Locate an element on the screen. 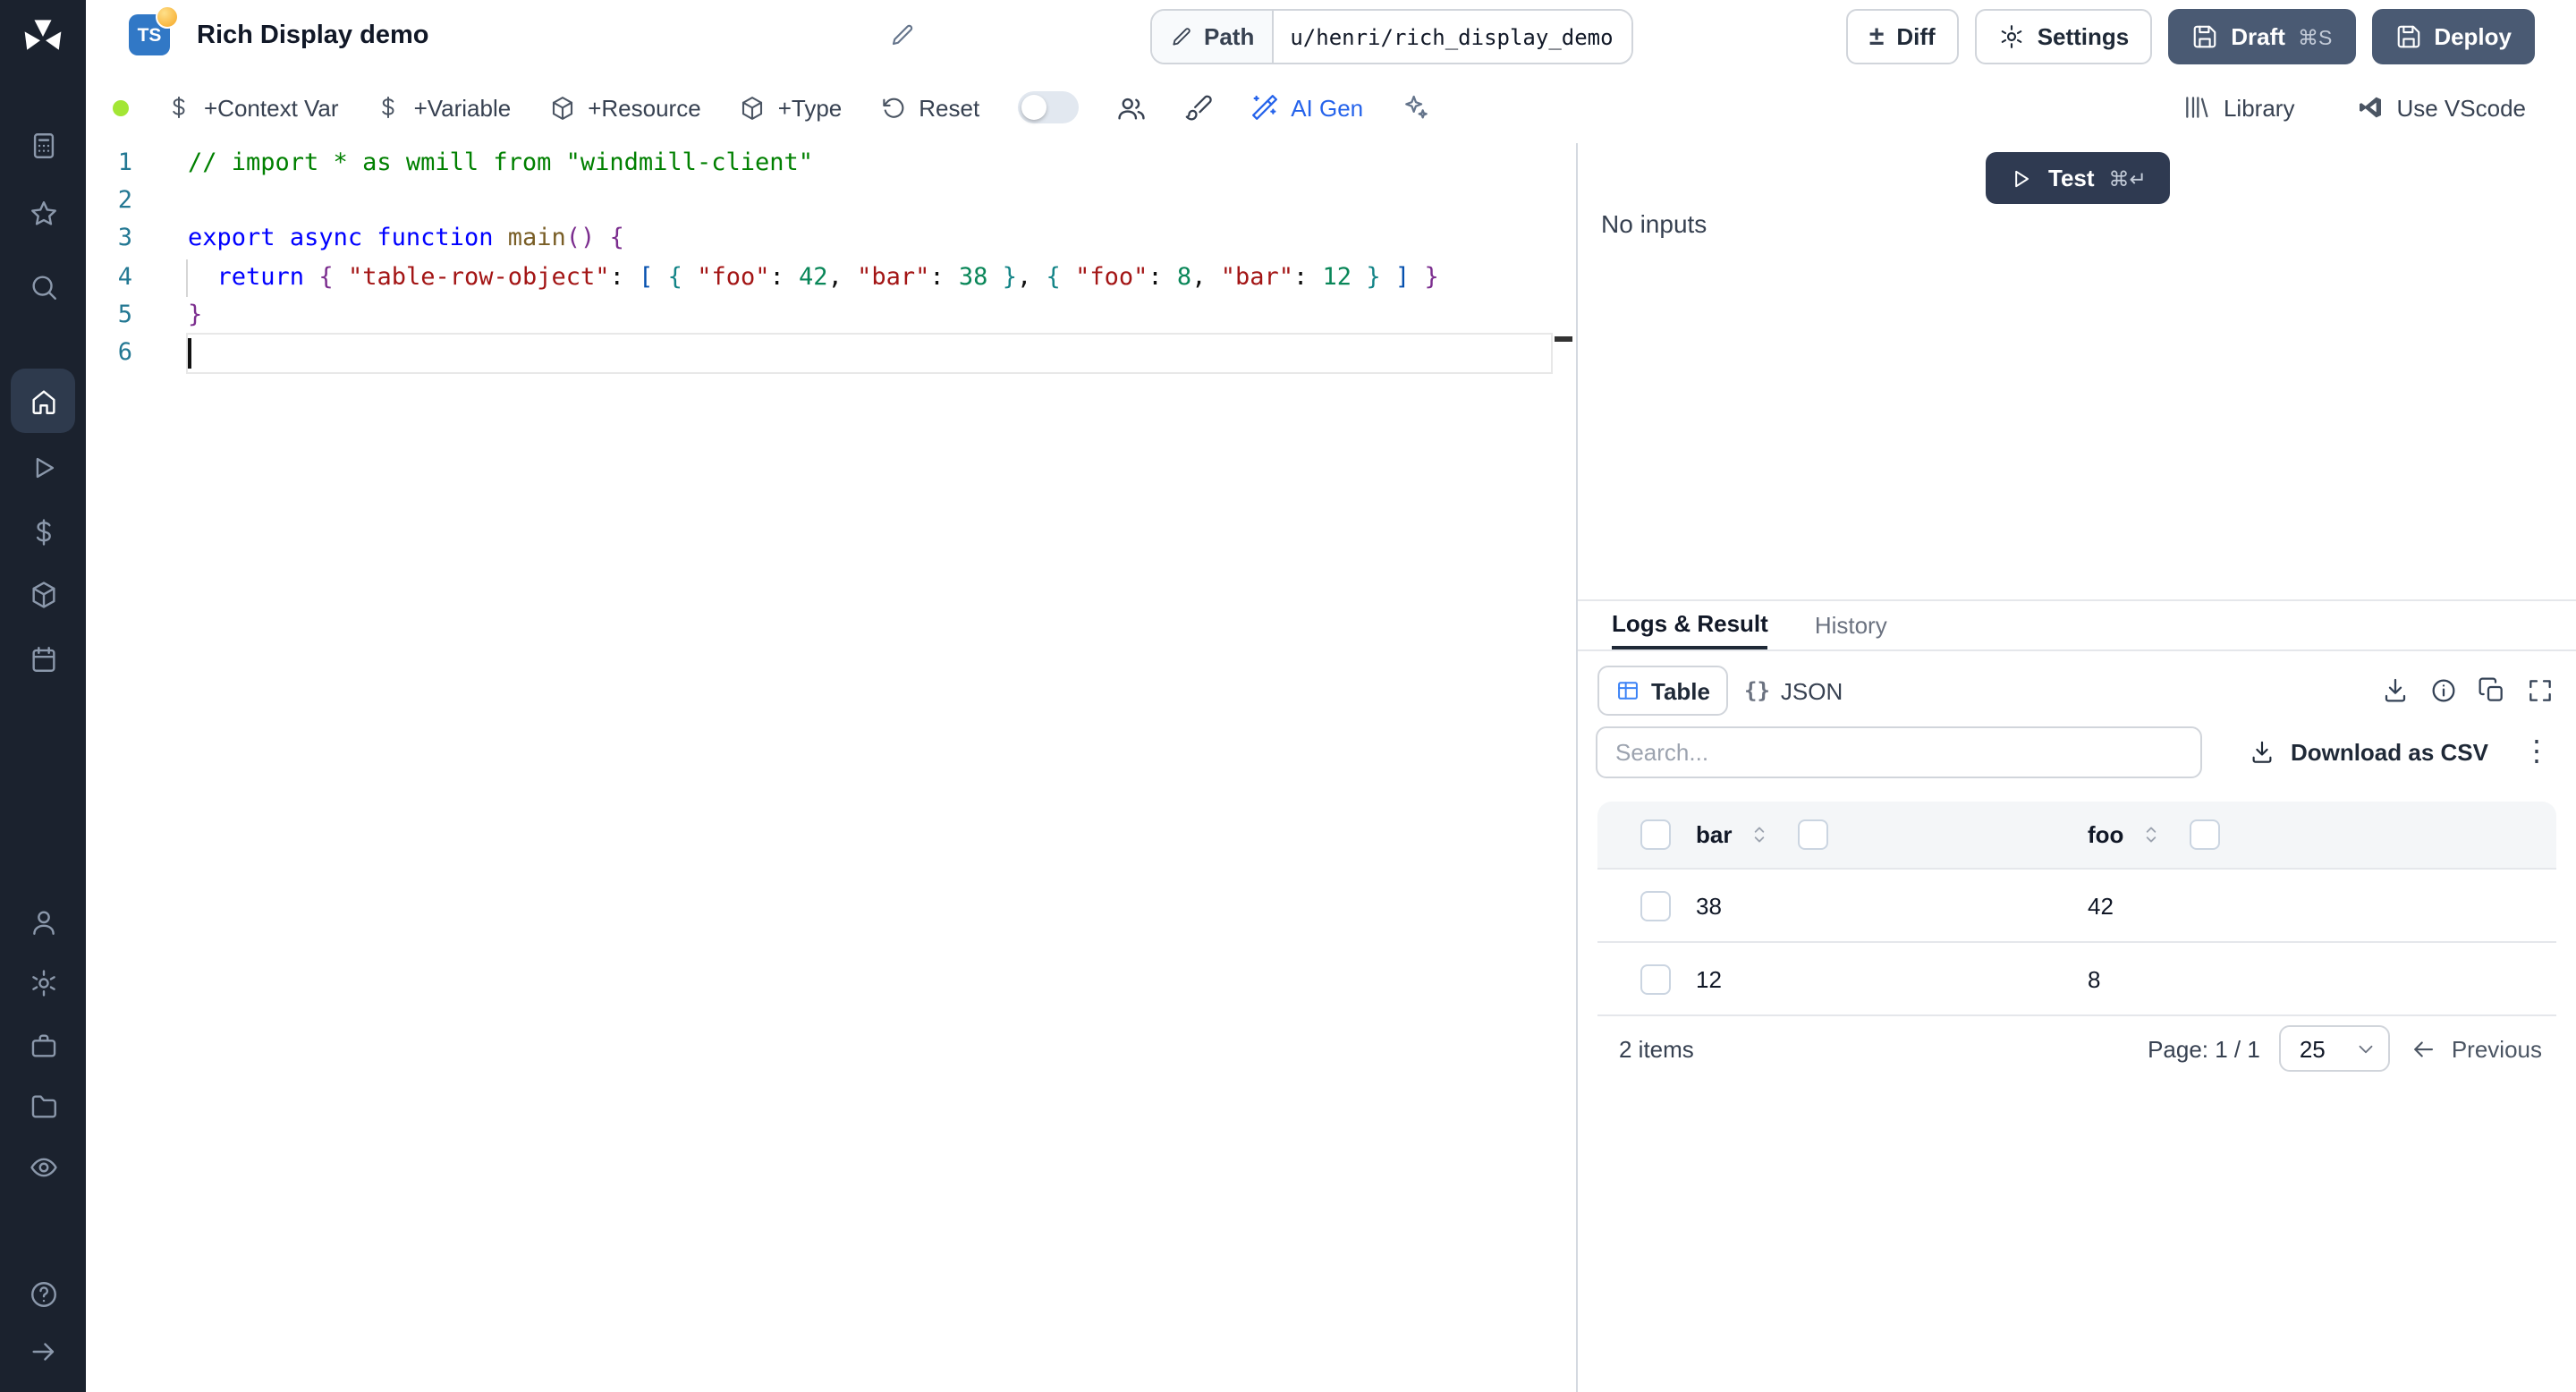 This screenshot has height=1392, width=2576. sidebar-collapse-arrow-icon is located at coordinates (43, 1351).